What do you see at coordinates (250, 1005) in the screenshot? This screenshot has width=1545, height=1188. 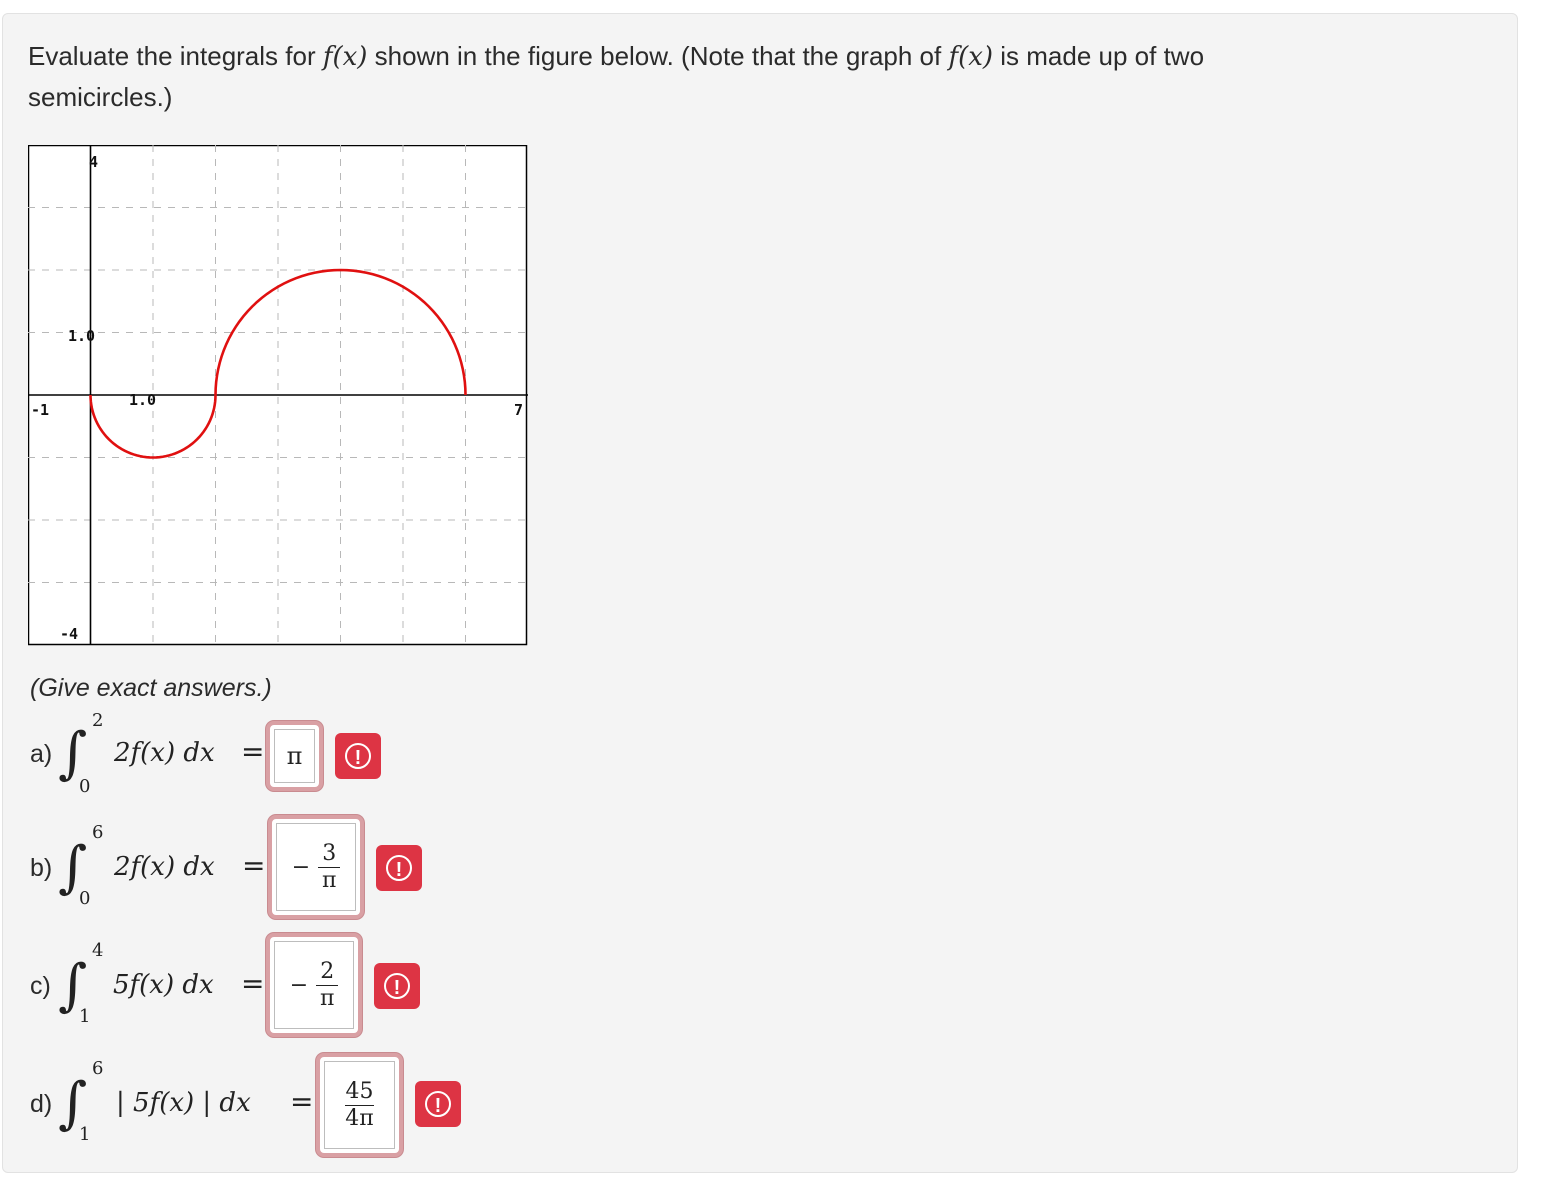 I see `question-c: c) ∫ 4 1 5f(x) dx =` at bounding box center [250, 1005].